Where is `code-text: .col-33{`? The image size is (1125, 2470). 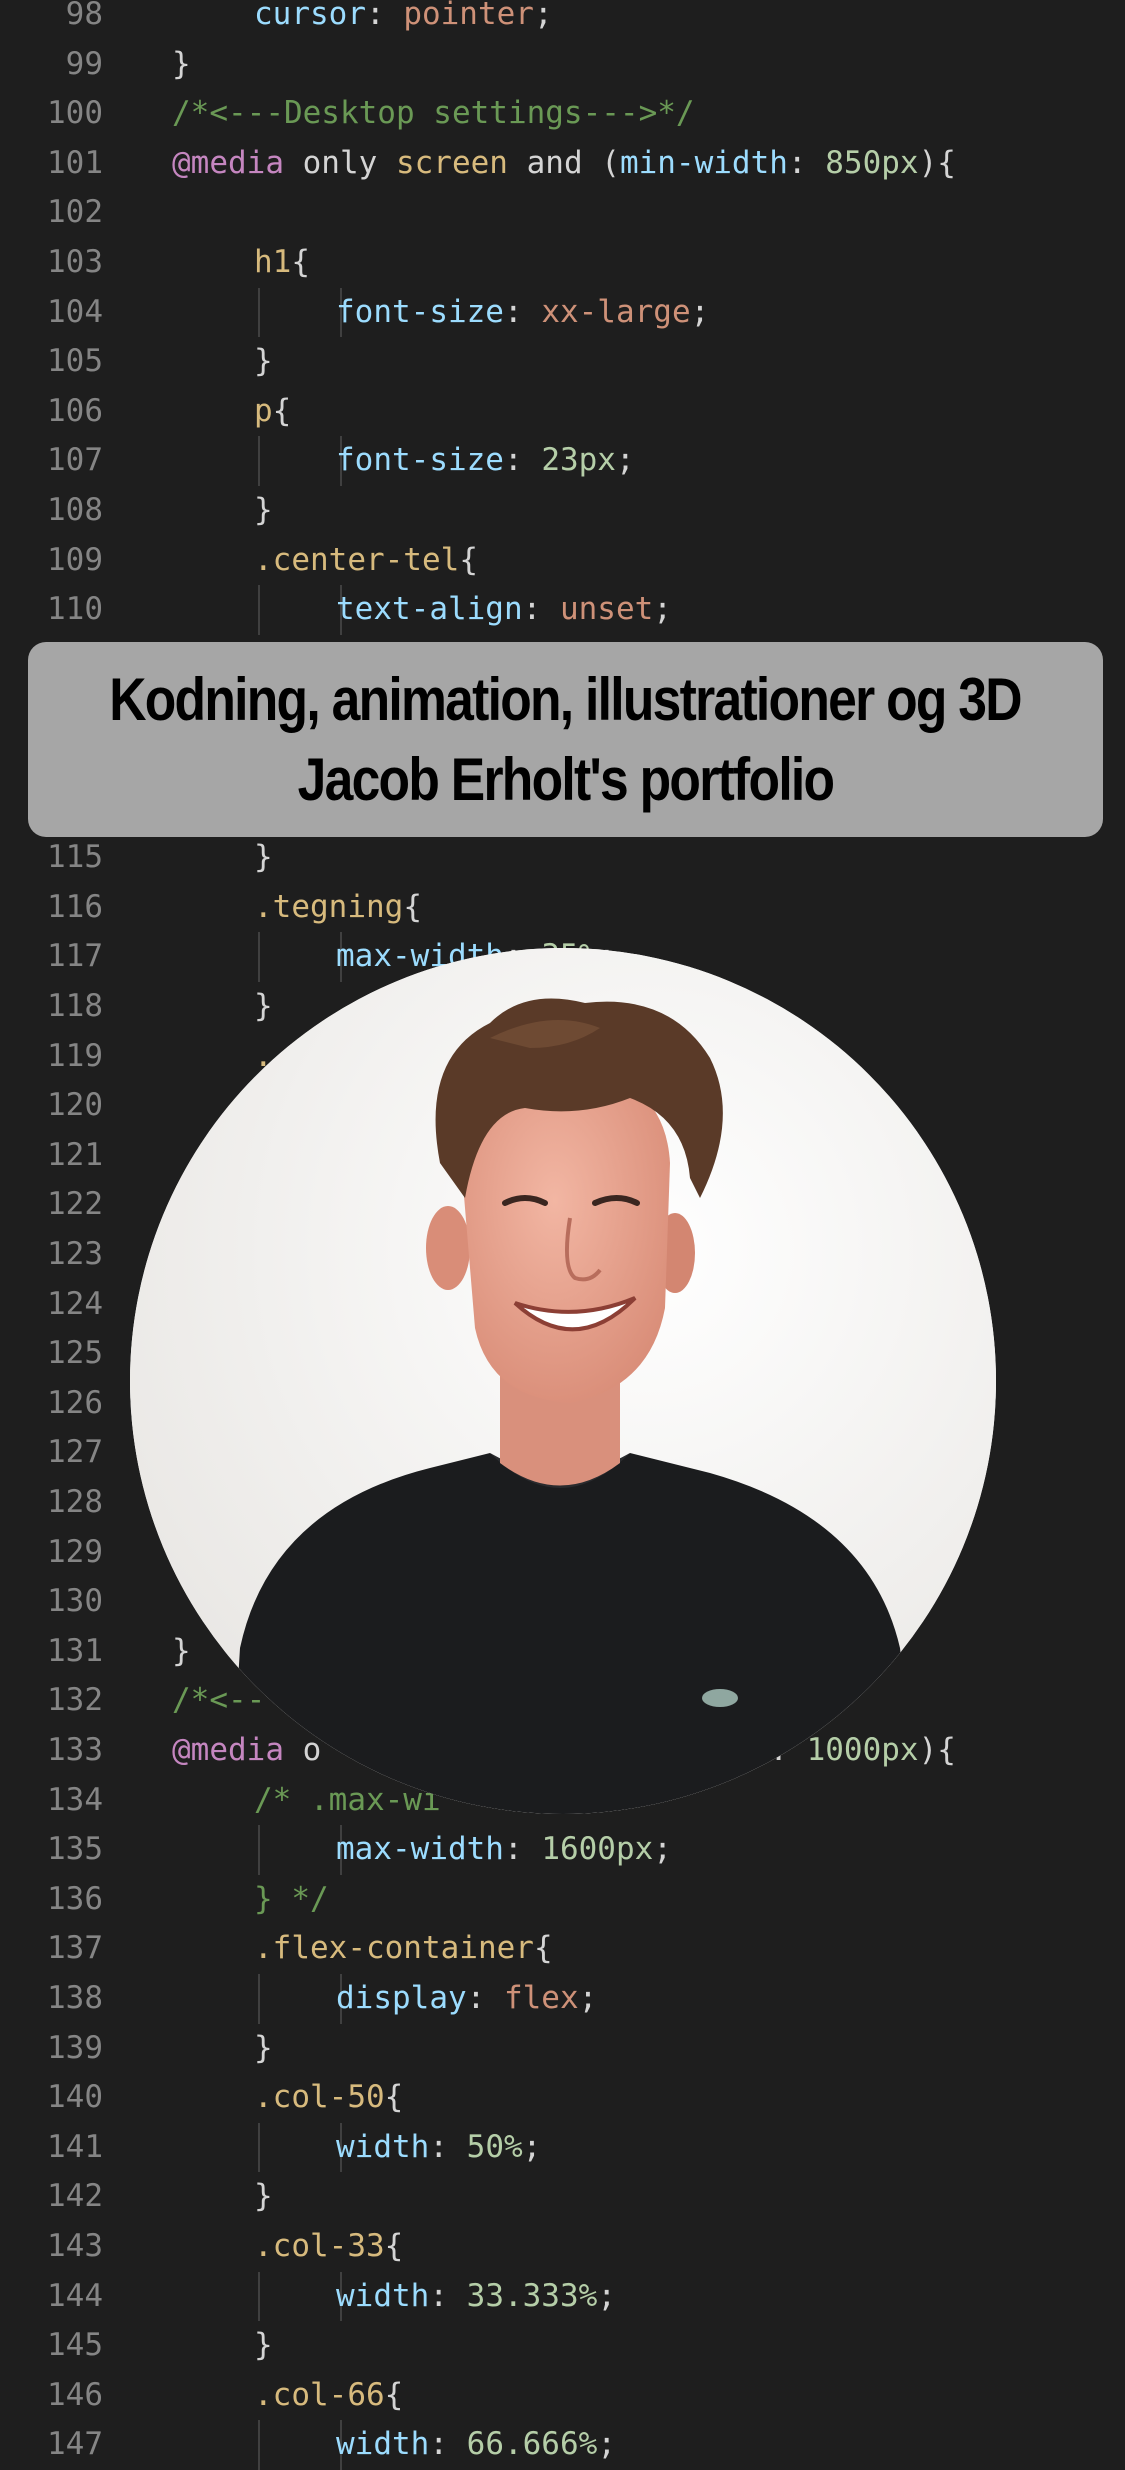 code-text: .col-33{ is located at coordinates (328, 2247).